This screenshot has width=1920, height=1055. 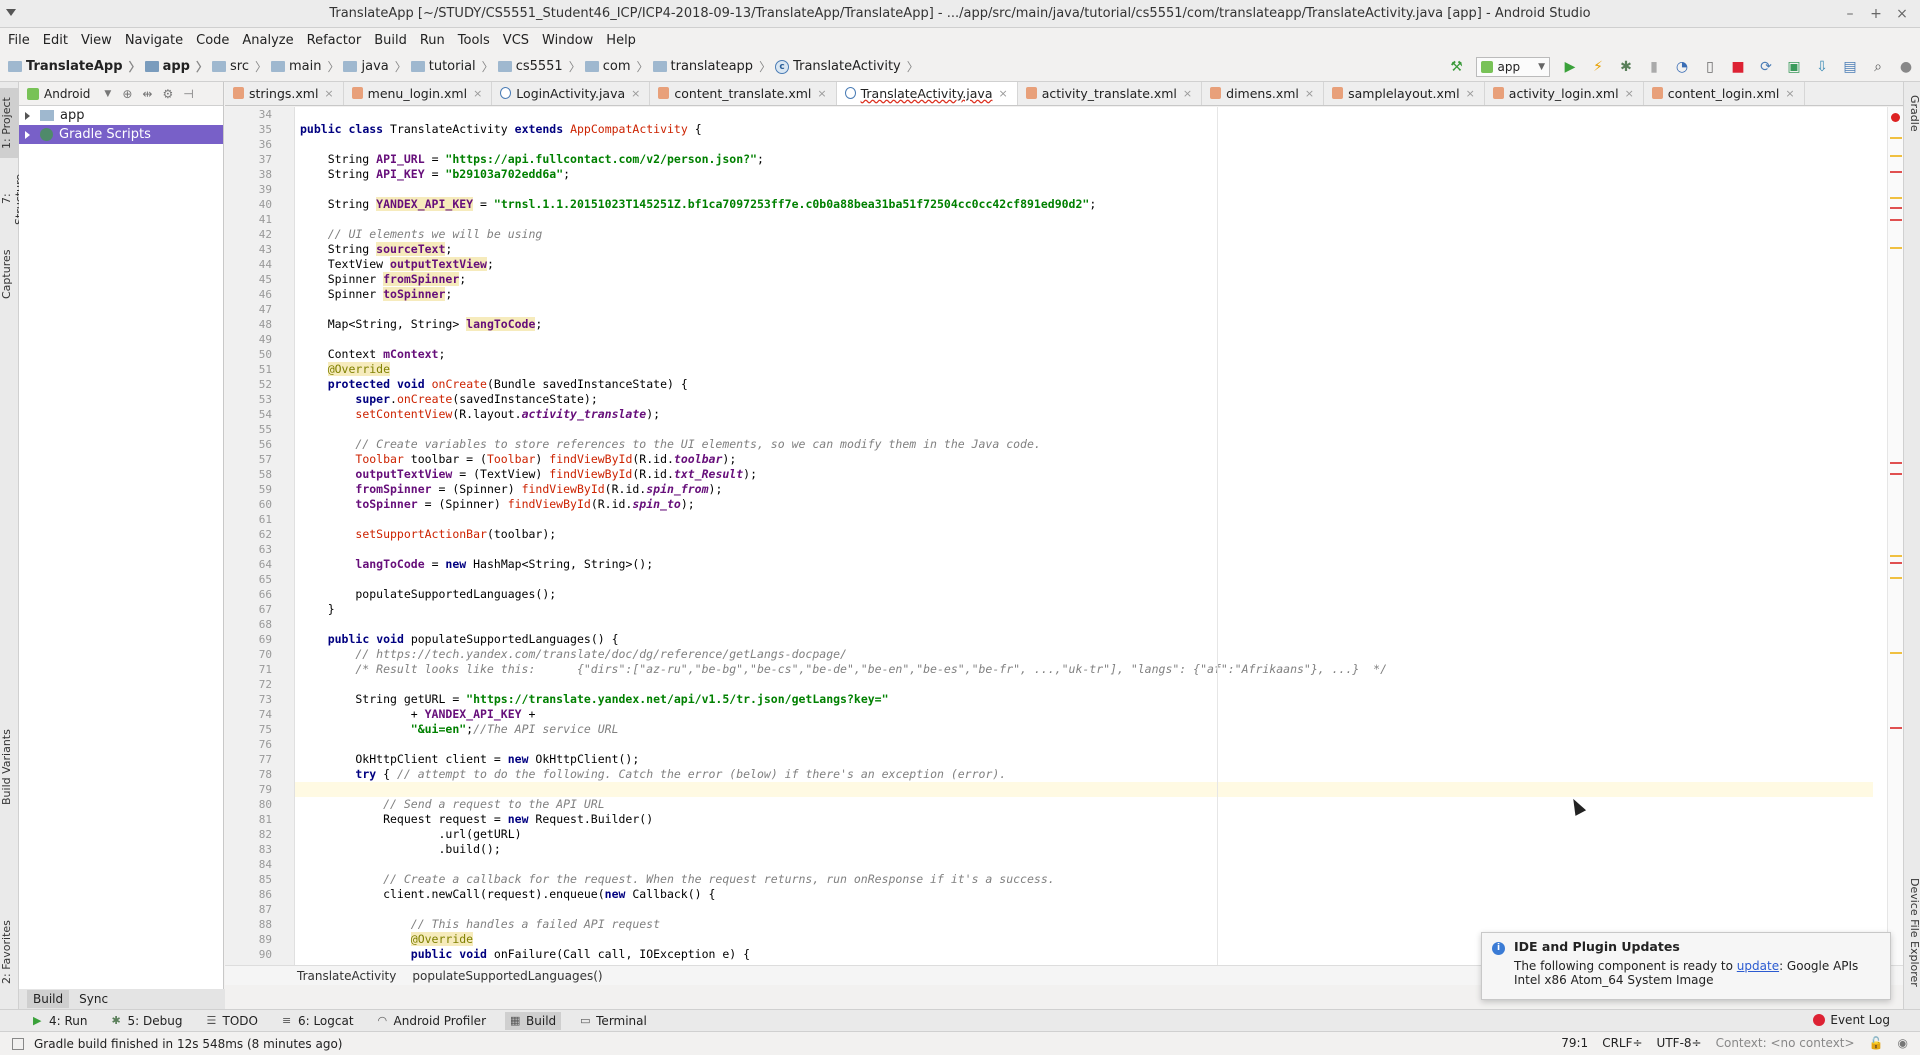 What do you see at coordinates (1084, 369) in the screenshot?
I see `code-line: @Override` at bounding box center [1084, 369].